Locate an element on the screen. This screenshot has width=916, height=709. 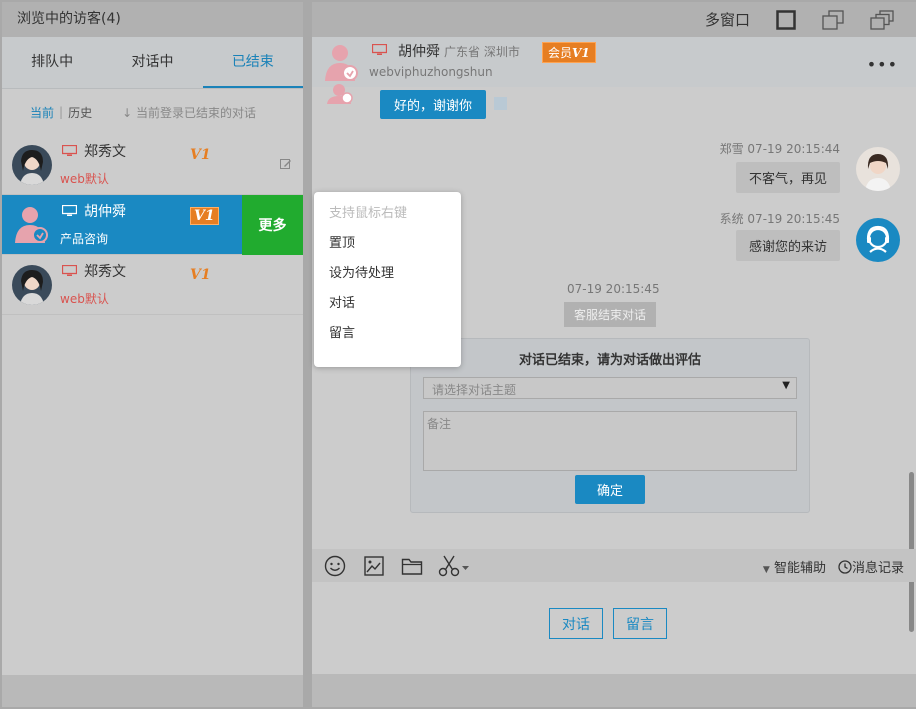
smart-assist-label: 智能辅助 is located at coordinates (799, 568).